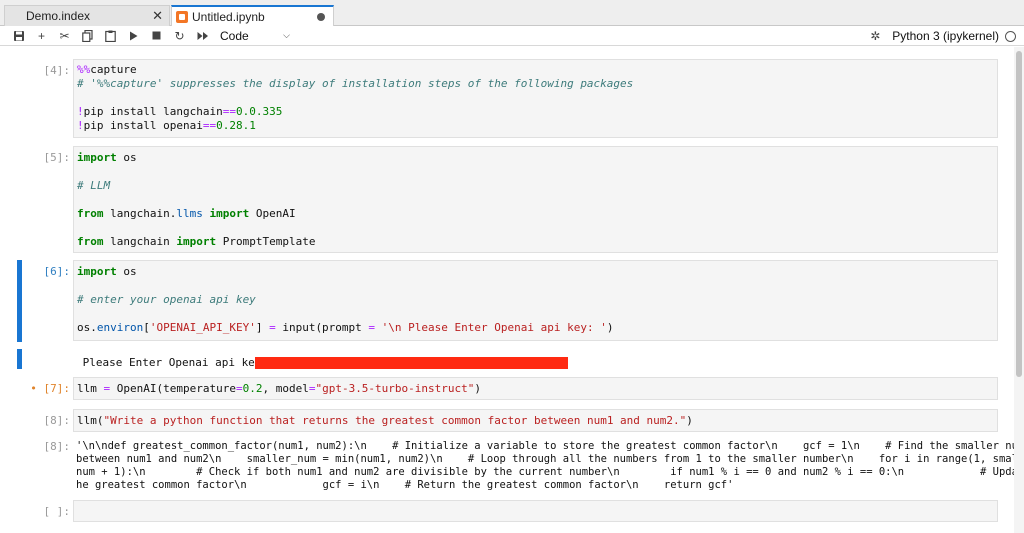  What do you see at coordinates (321, 17) in the screenshot?
I see `unsaved-dot-icon` at bounding box center [321, 17].